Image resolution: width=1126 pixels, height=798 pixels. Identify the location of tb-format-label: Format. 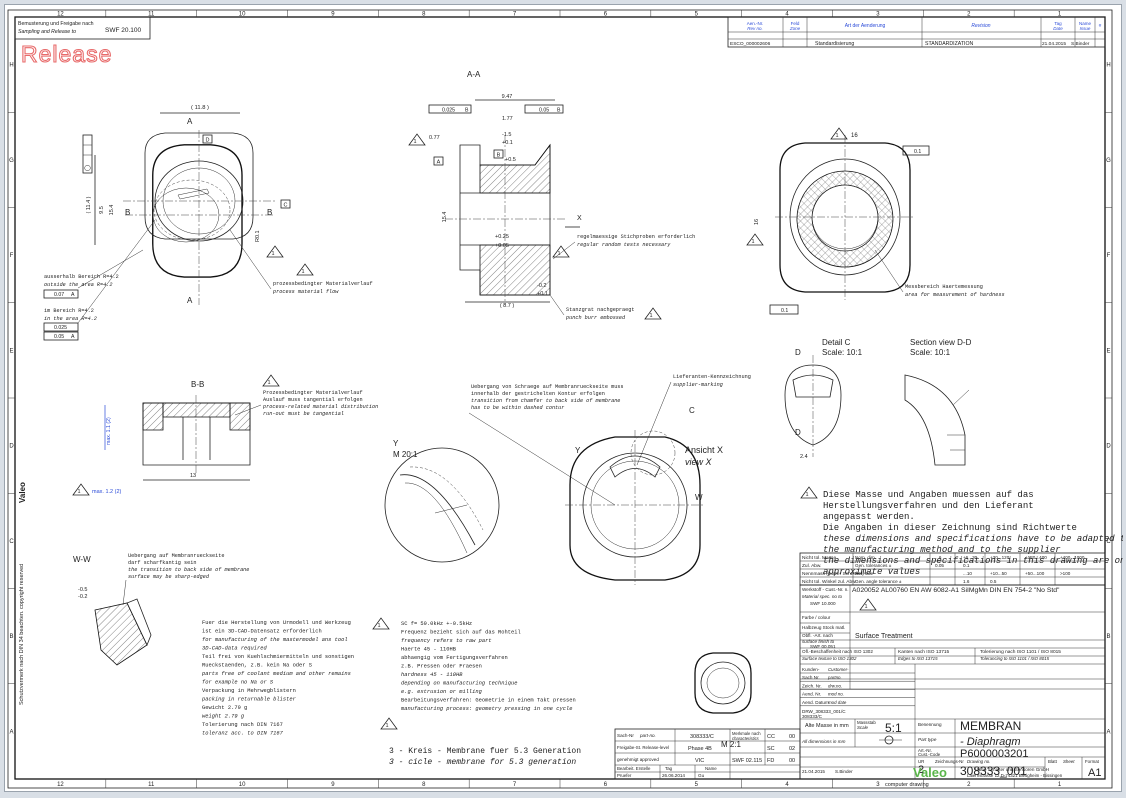
(1092, 761).